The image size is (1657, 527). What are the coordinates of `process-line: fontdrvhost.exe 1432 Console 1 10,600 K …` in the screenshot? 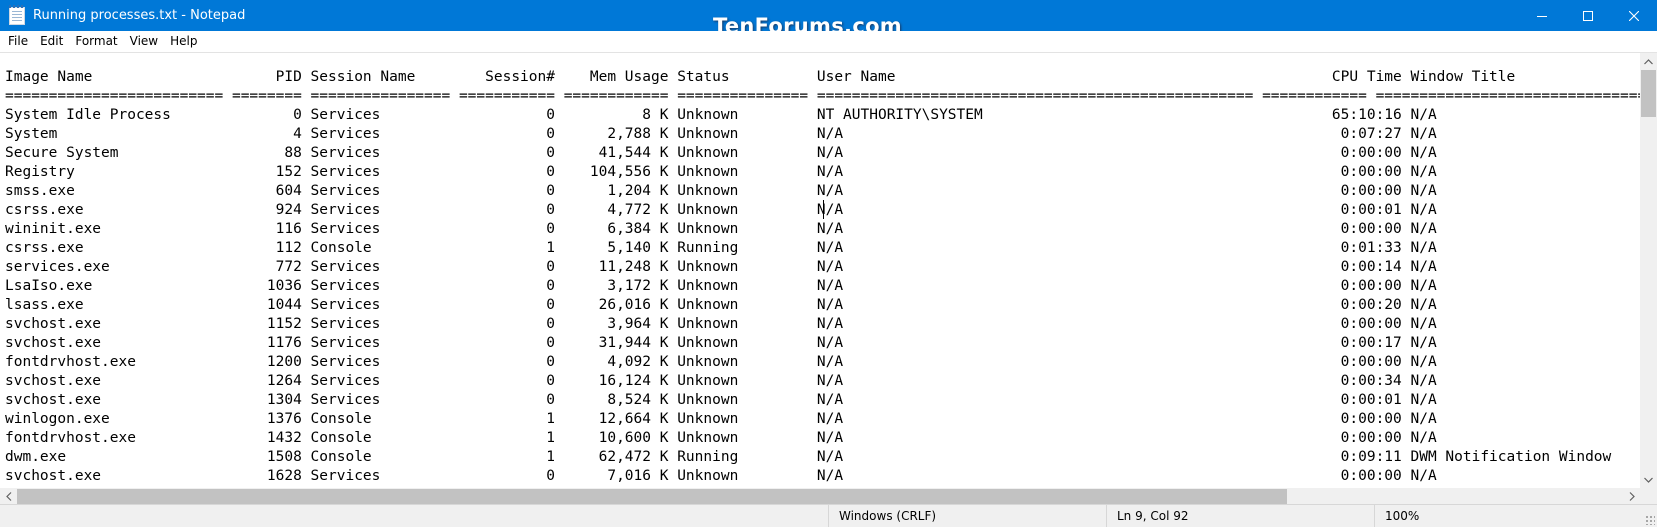 It's located at (721, 438).